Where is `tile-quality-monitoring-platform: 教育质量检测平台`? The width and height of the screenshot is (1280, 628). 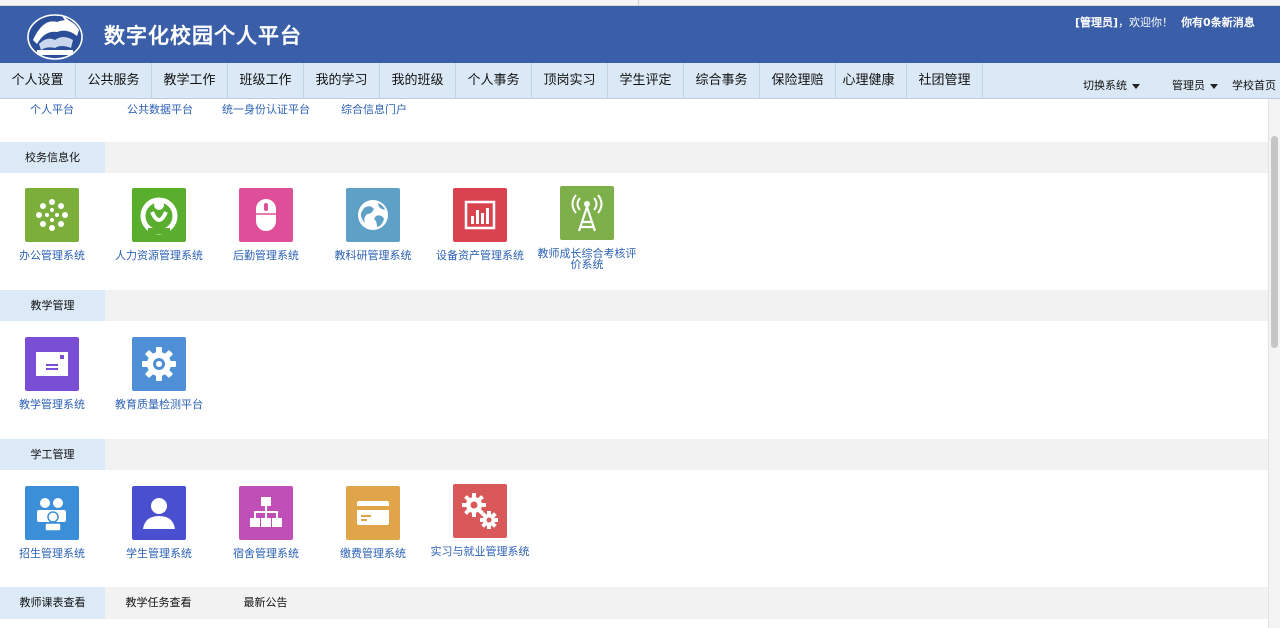
tile-quality-monitoring-platform: 教育质量检测平台 is located at coordinates (159, 373).